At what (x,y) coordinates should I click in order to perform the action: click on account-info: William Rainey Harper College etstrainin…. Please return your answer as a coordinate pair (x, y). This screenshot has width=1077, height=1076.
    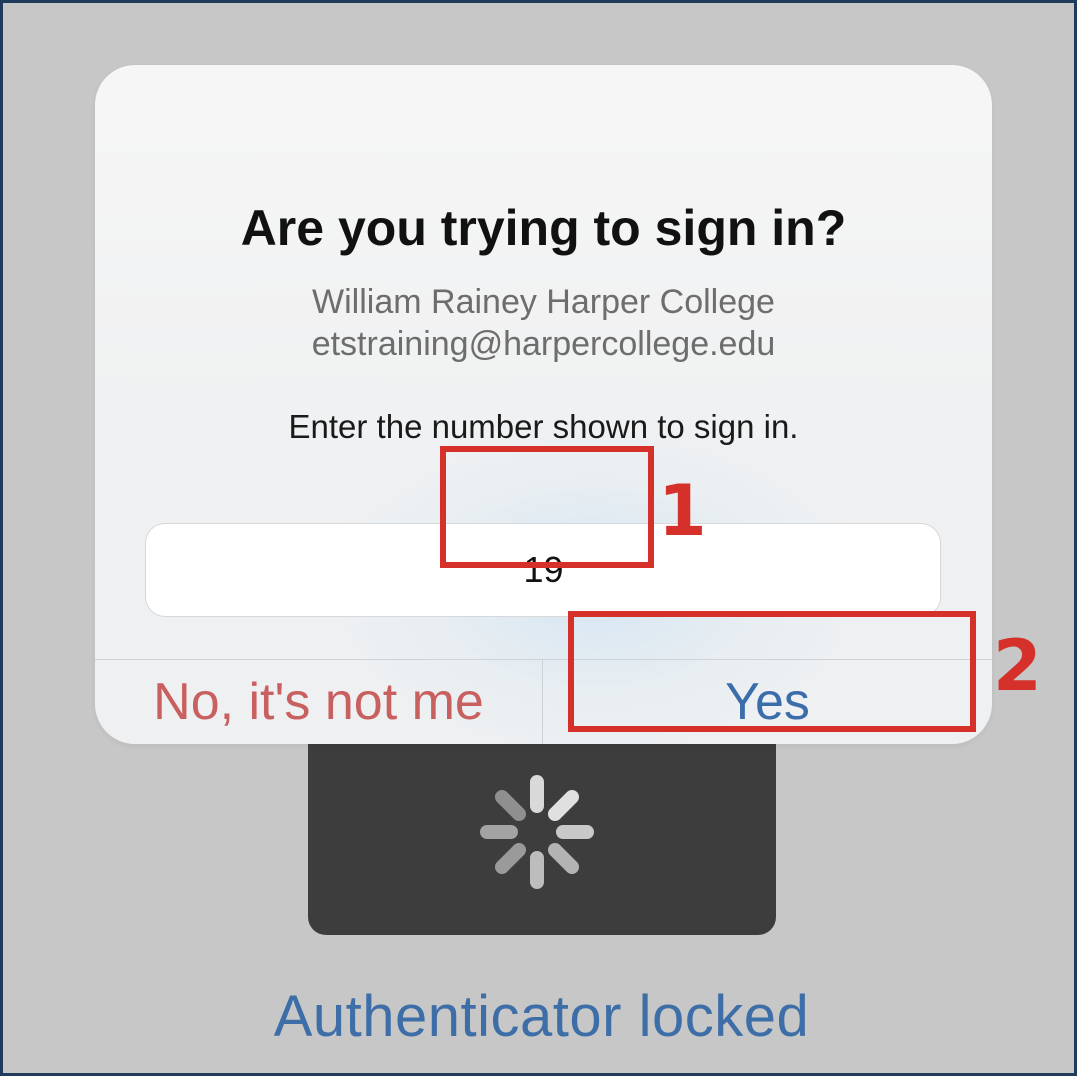
    Looking at the image, I should click on (543, 323).